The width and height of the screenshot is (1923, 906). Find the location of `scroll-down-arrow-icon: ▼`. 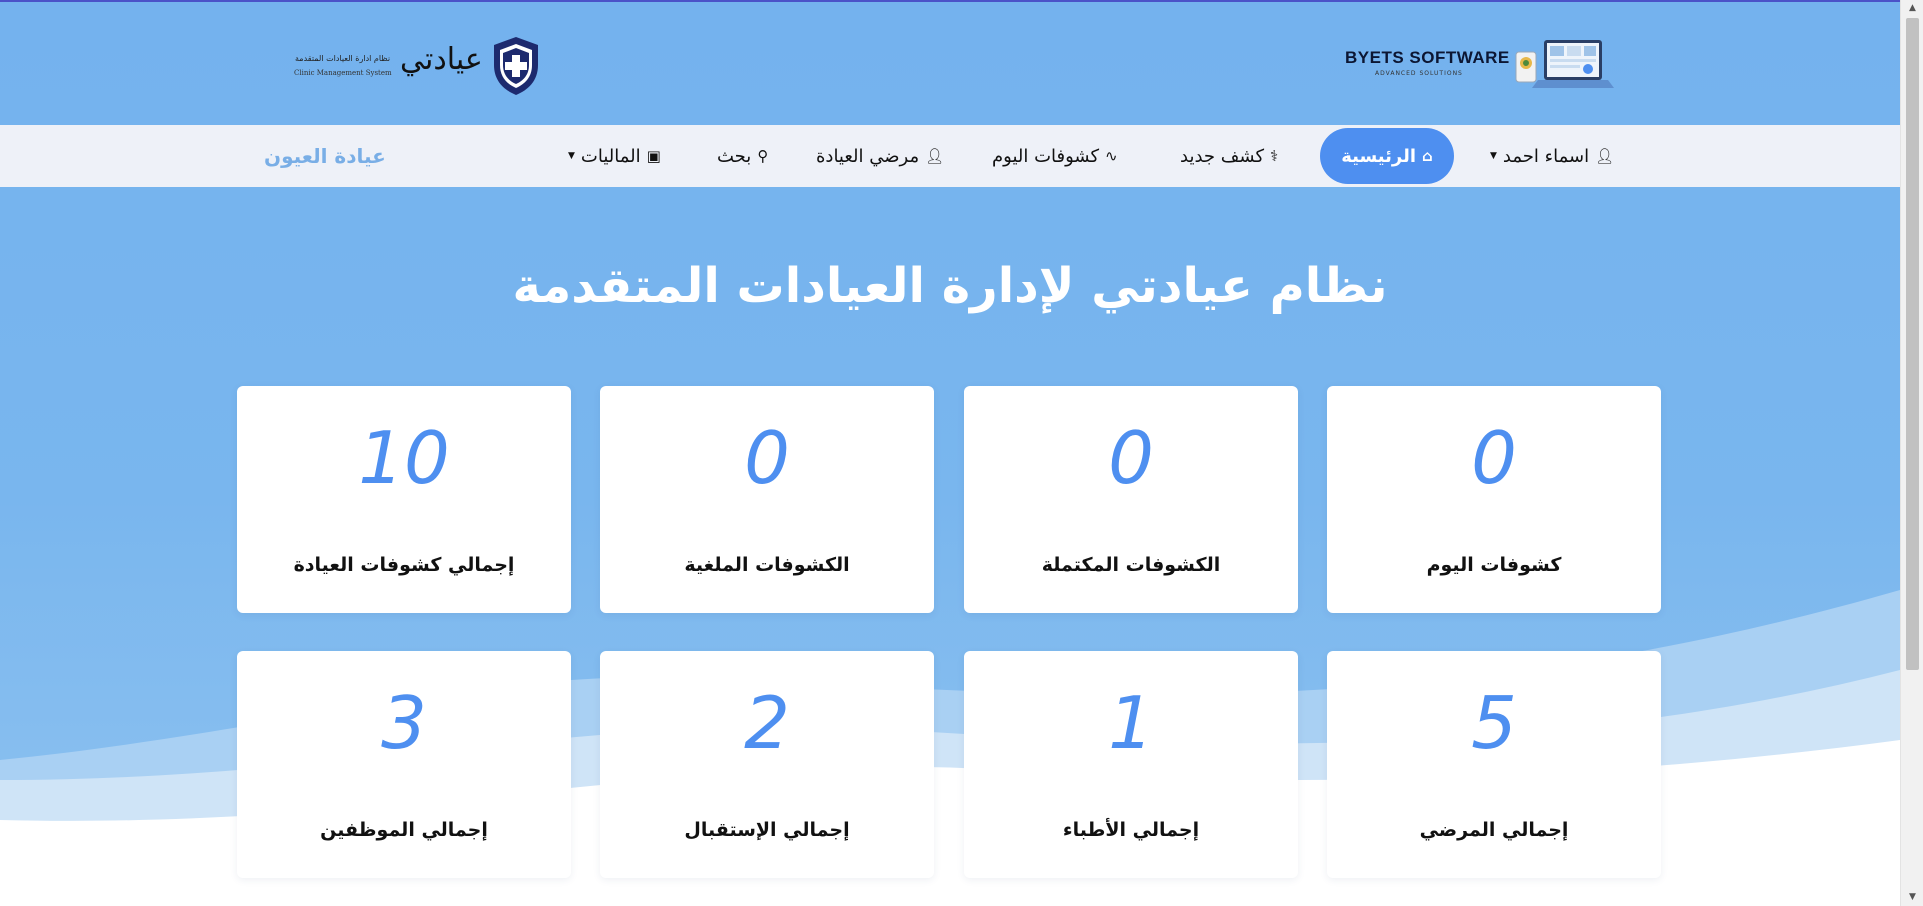

scroll-down-arrow-icon: ▼ is located at coordinates (1912, 897).